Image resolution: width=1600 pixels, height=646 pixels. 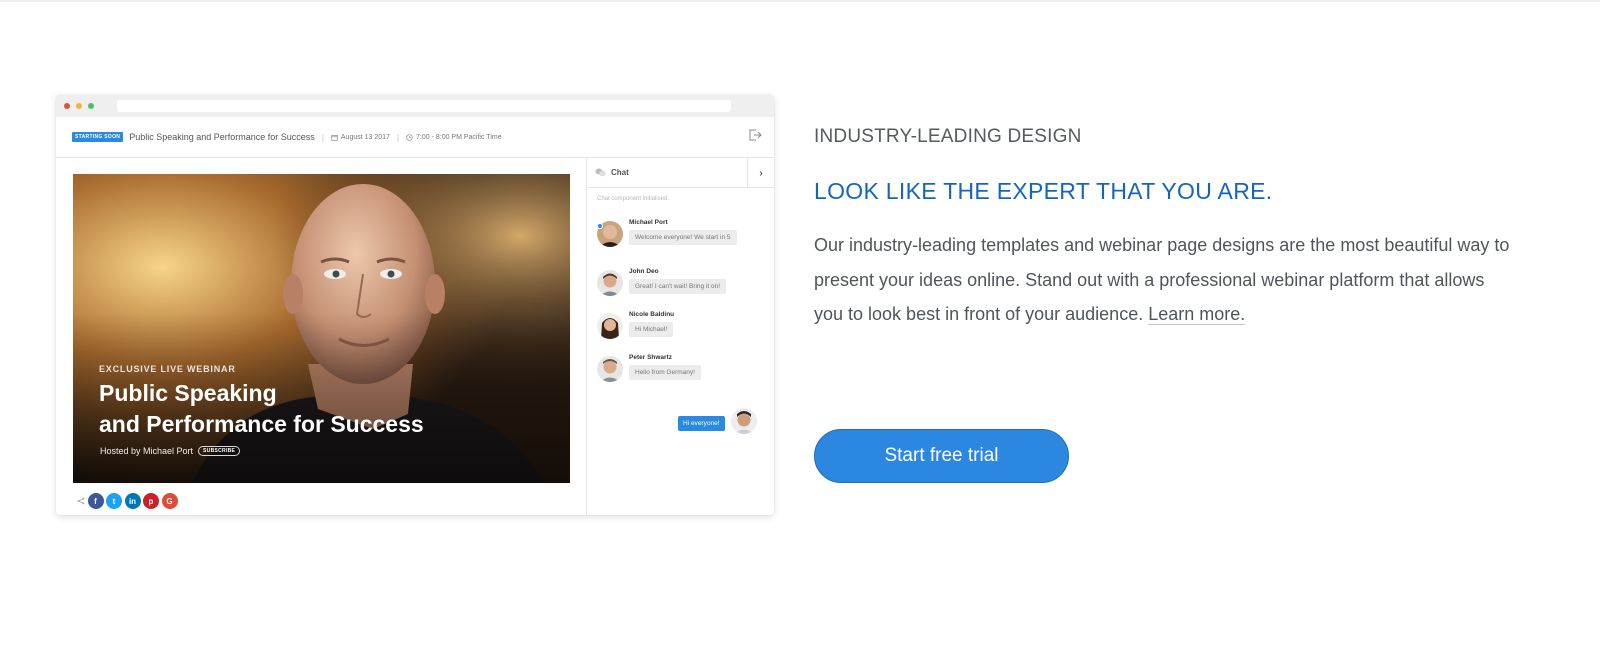 I want to click on chat-header: Chat ›, so click(x=680, y=173).